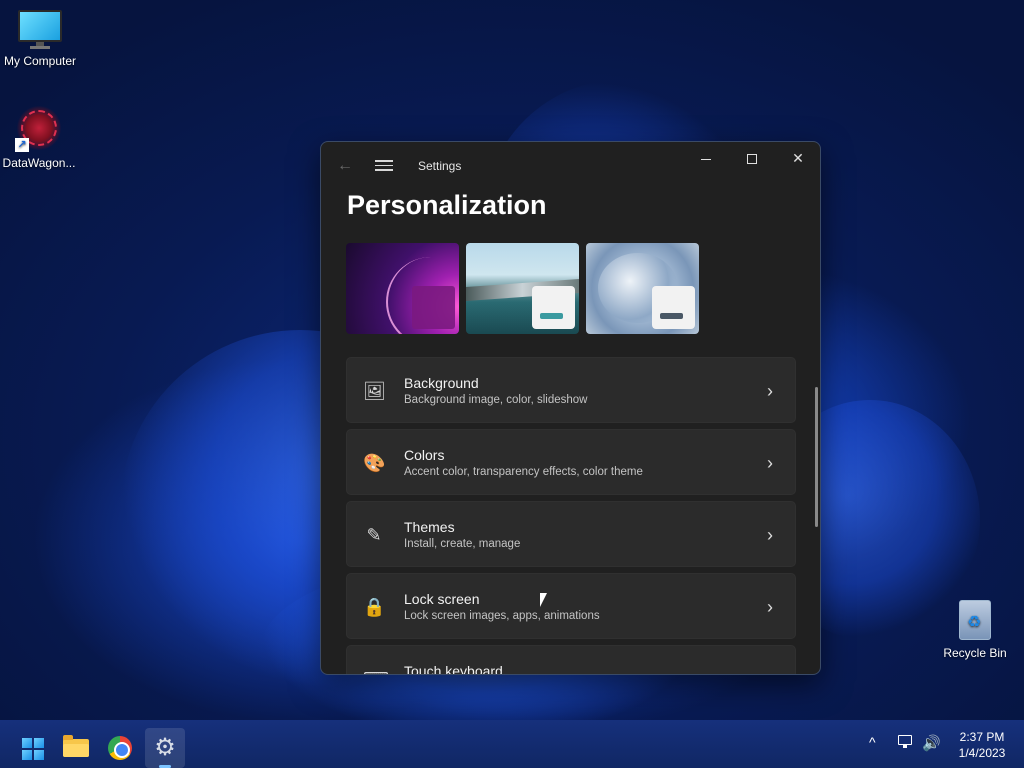 The width and height of the screenshot is (1024, 768). Describe the element at coordinates (570, 166) in the screenshot. I see `title-bar: ← Settings ✕` at that location.